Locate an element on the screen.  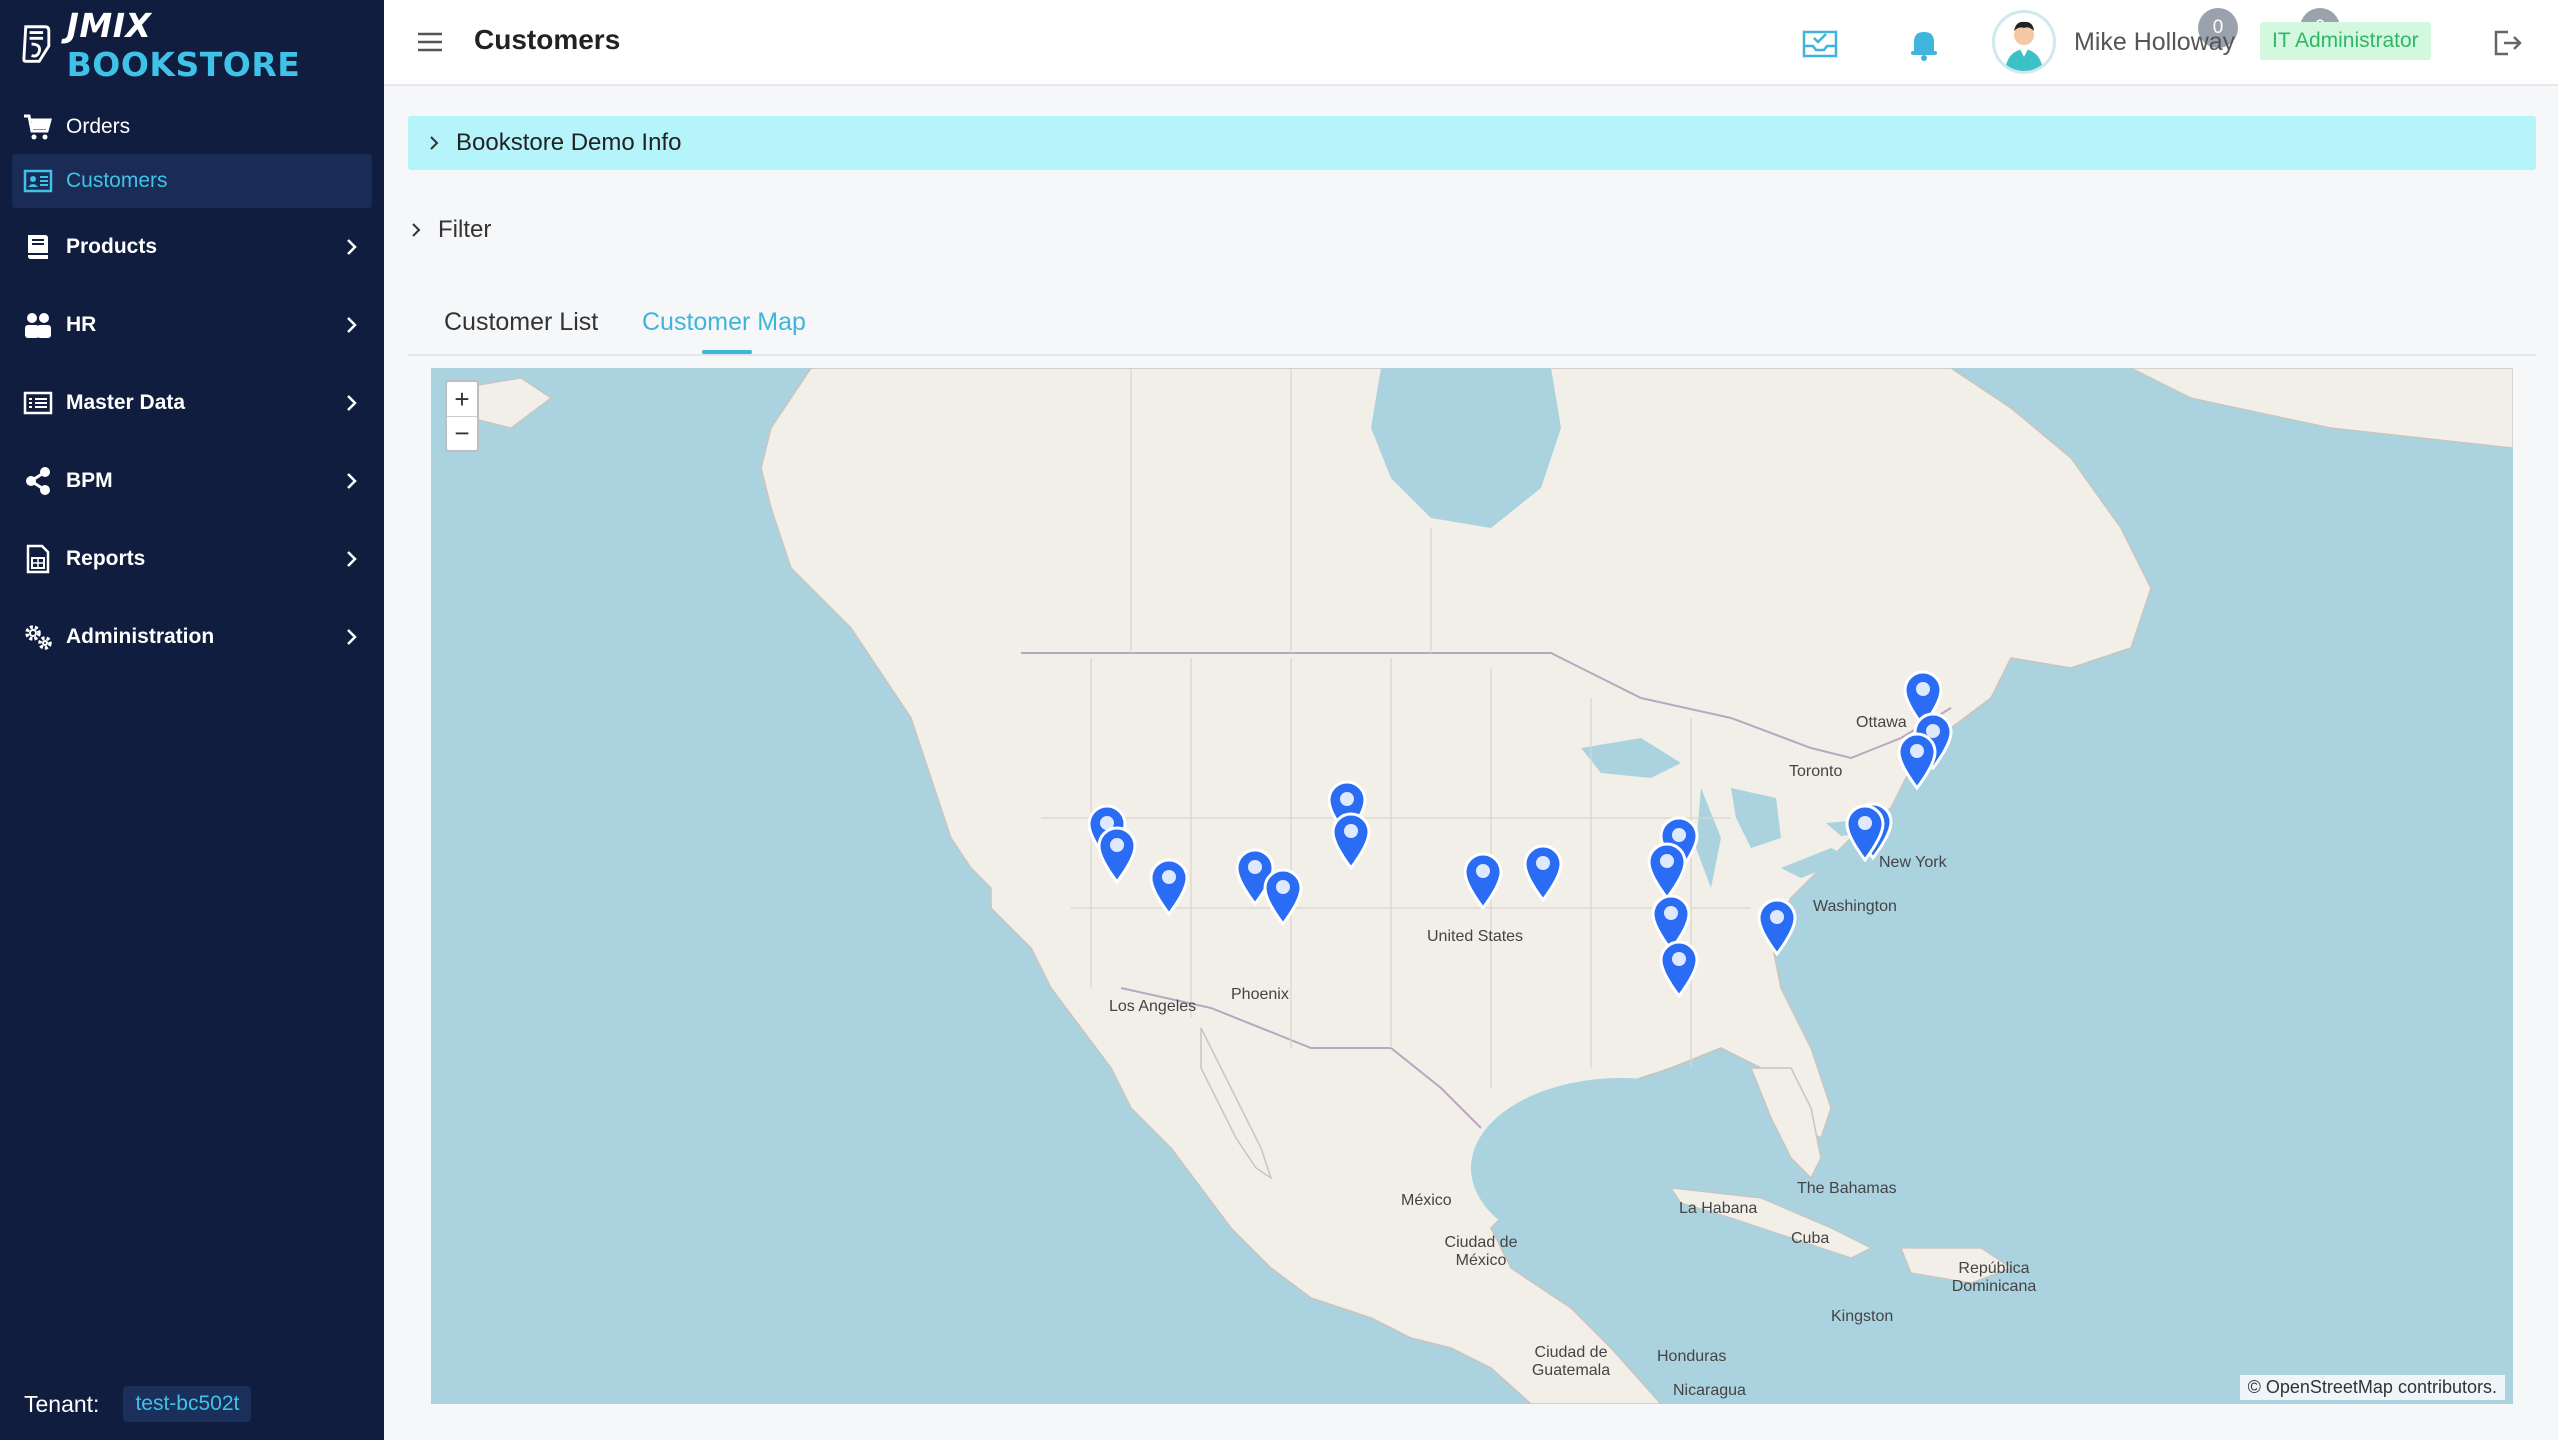
sidebar-item-label: Reports is located at coordinates (106, 558).